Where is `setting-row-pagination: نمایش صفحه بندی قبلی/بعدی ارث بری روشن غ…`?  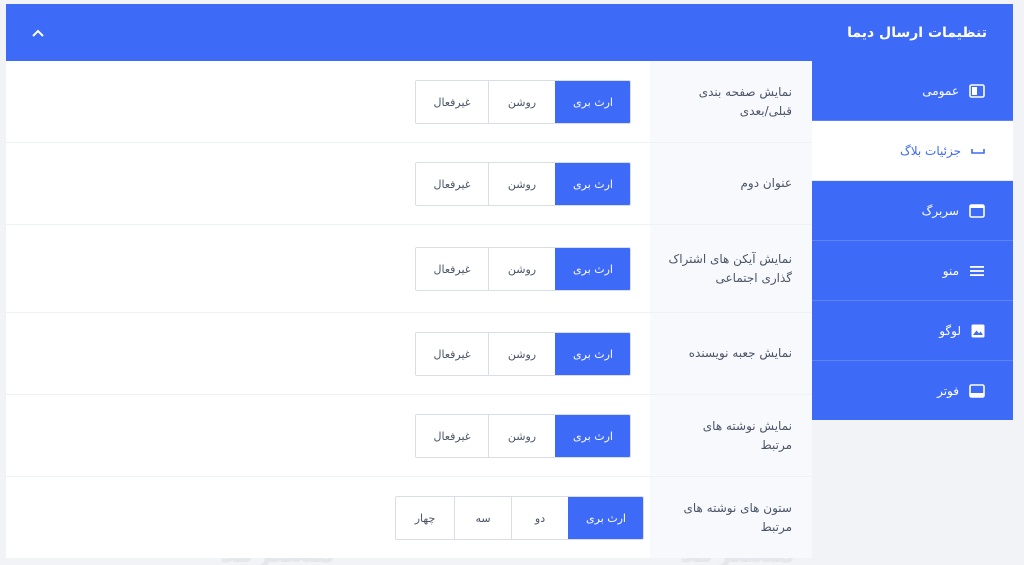
setting-row-pagination: نمایش صفحه بندی قبلی/بعدی ارث بری روشن غ… is located at coordinates (409, 102).